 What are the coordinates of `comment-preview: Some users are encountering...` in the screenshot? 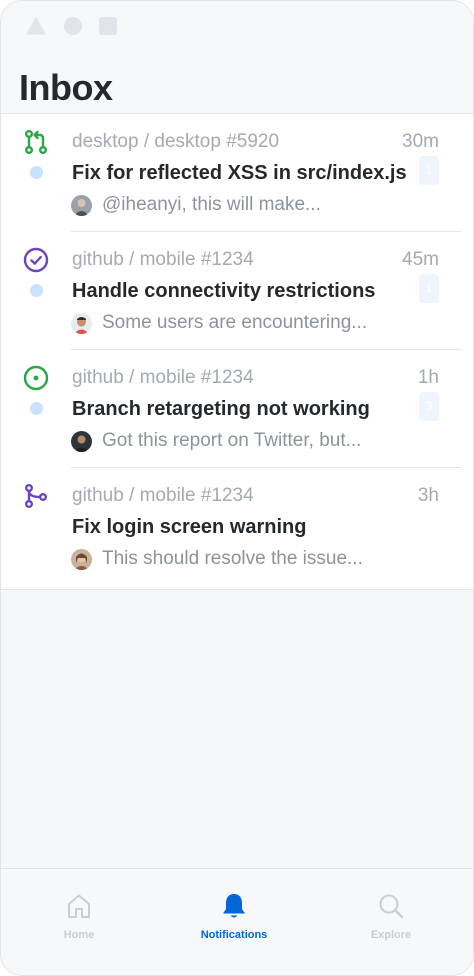 It's located at (235, 322).